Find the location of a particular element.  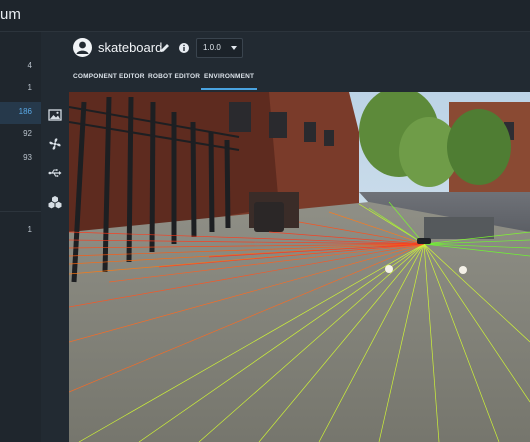

edit-icon is located at coordinates (165, 47).